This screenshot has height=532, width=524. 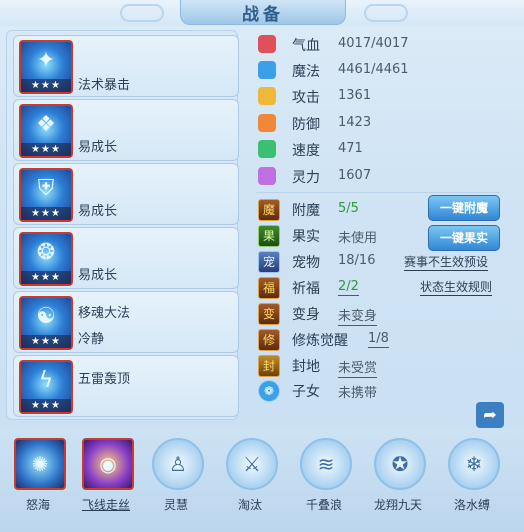 I want to click on thunder-icon: ϟ ★★★, so click(x=46, y=387).